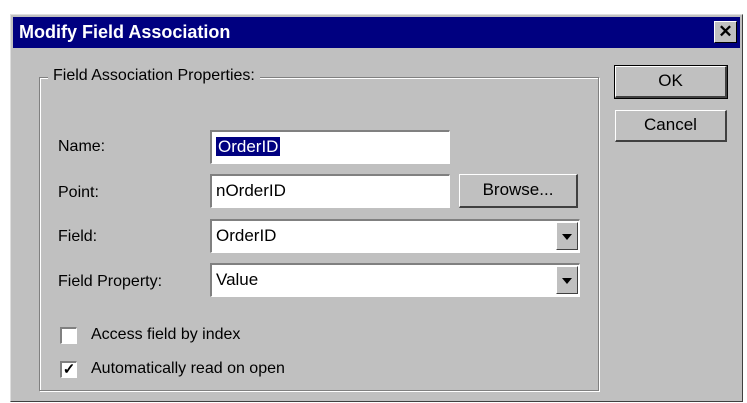 The image size is (747, 403). I want to click on name-label: Name:, so click(82, 146).